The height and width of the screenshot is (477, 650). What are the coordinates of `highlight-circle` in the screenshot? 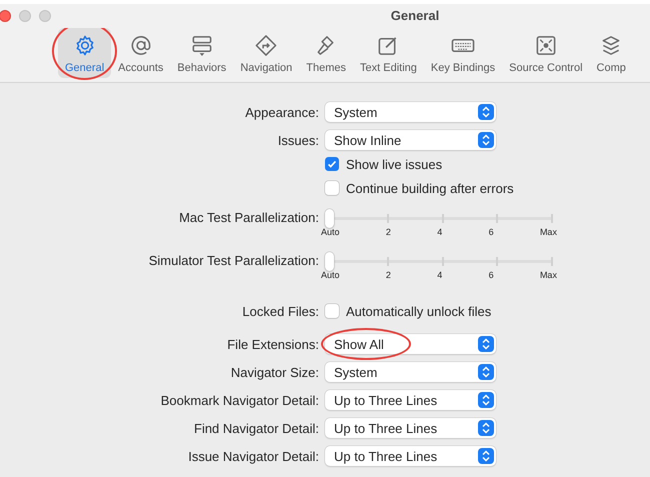 It's located at (85, 54).